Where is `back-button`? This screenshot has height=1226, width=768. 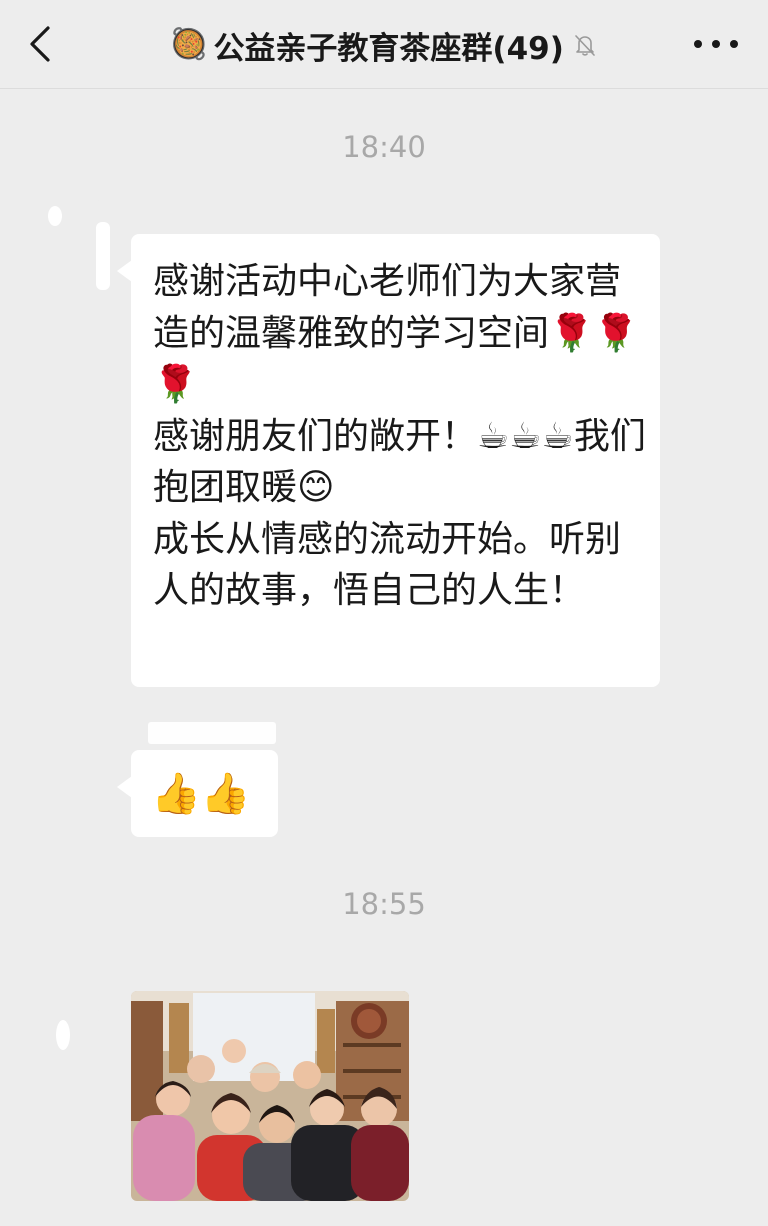
back-button is located at coordinates (42, 44).